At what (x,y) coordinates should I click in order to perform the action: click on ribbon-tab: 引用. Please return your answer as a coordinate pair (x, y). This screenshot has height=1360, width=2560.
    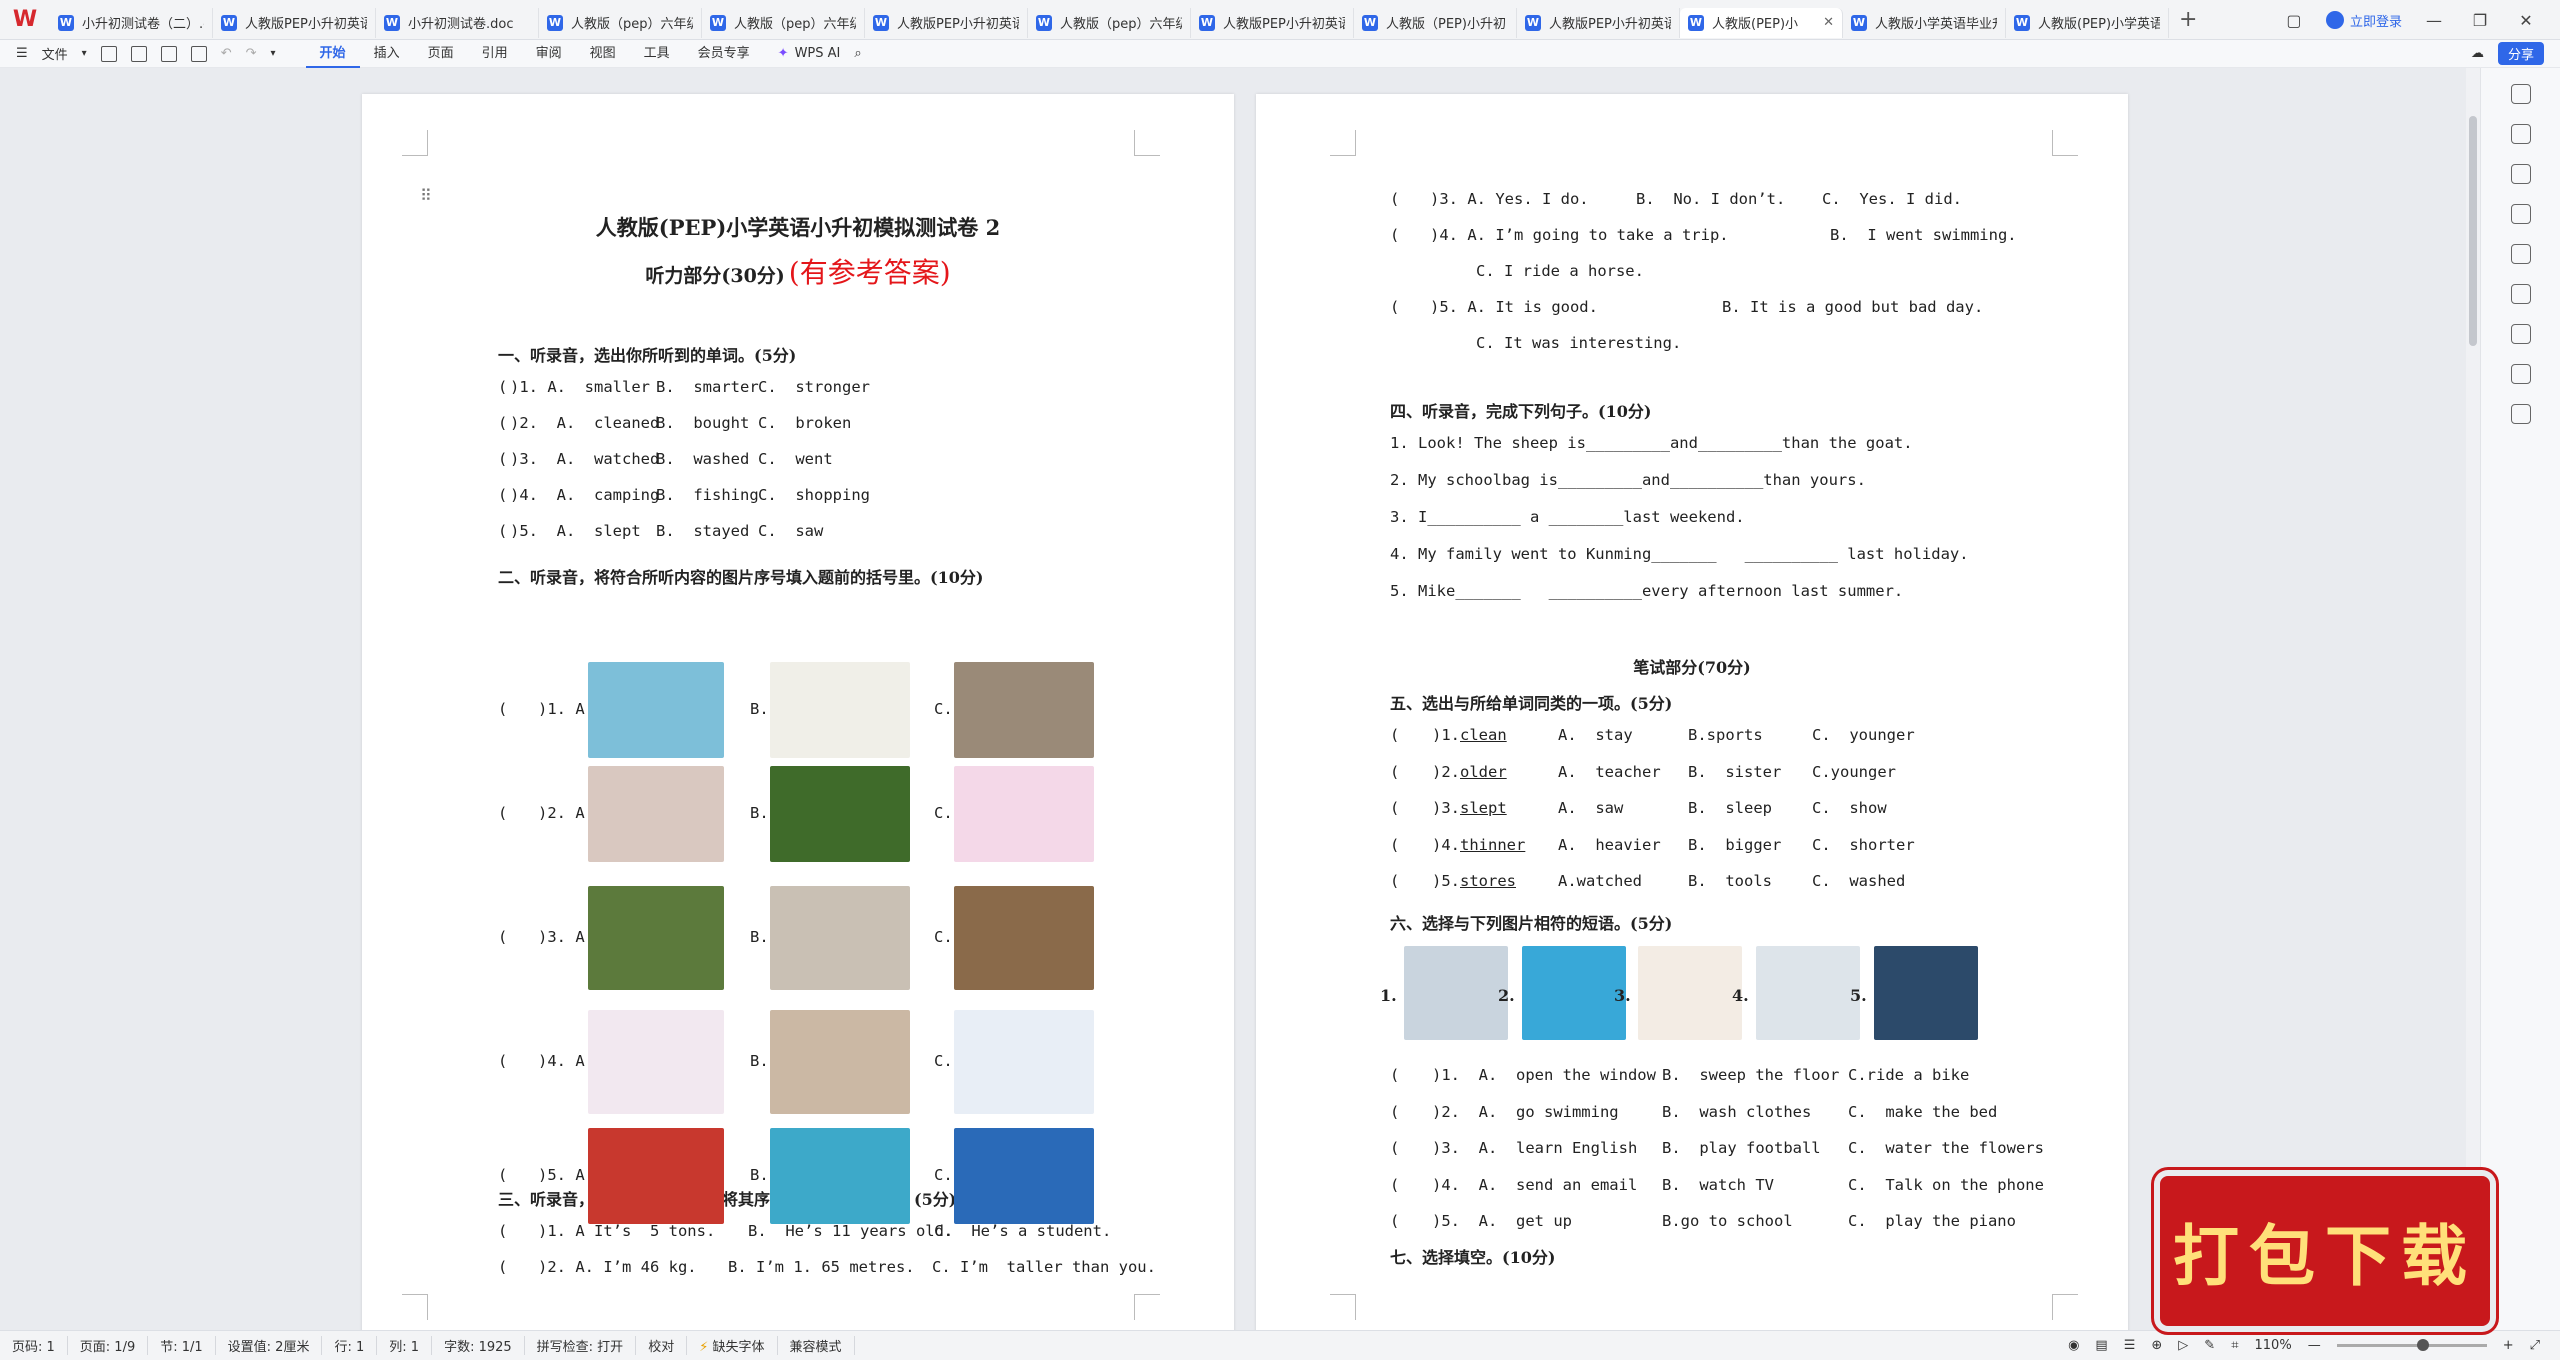
    Looking at the image, I should click on (495, 54).